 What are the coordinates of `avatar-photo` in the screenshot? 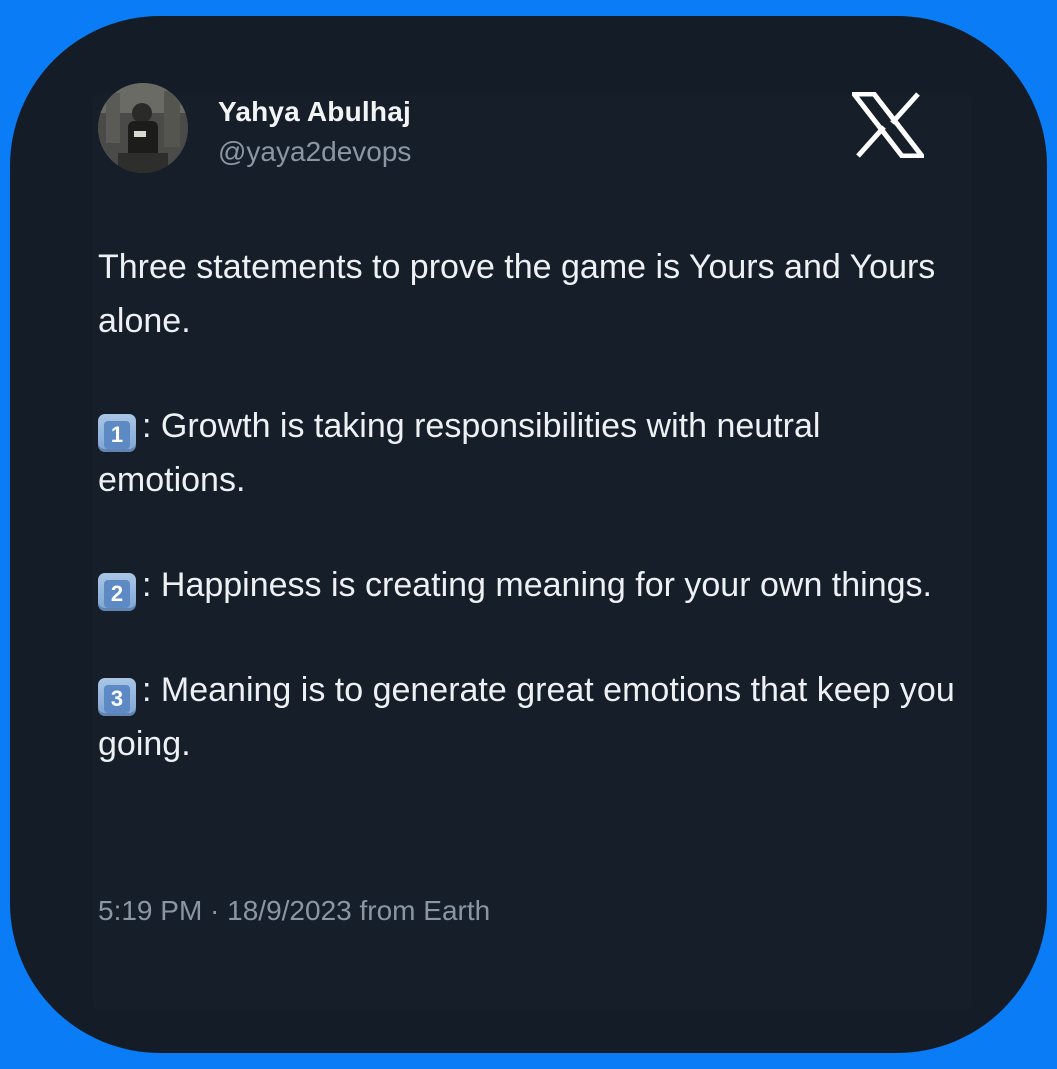 It's located at (143, 128).